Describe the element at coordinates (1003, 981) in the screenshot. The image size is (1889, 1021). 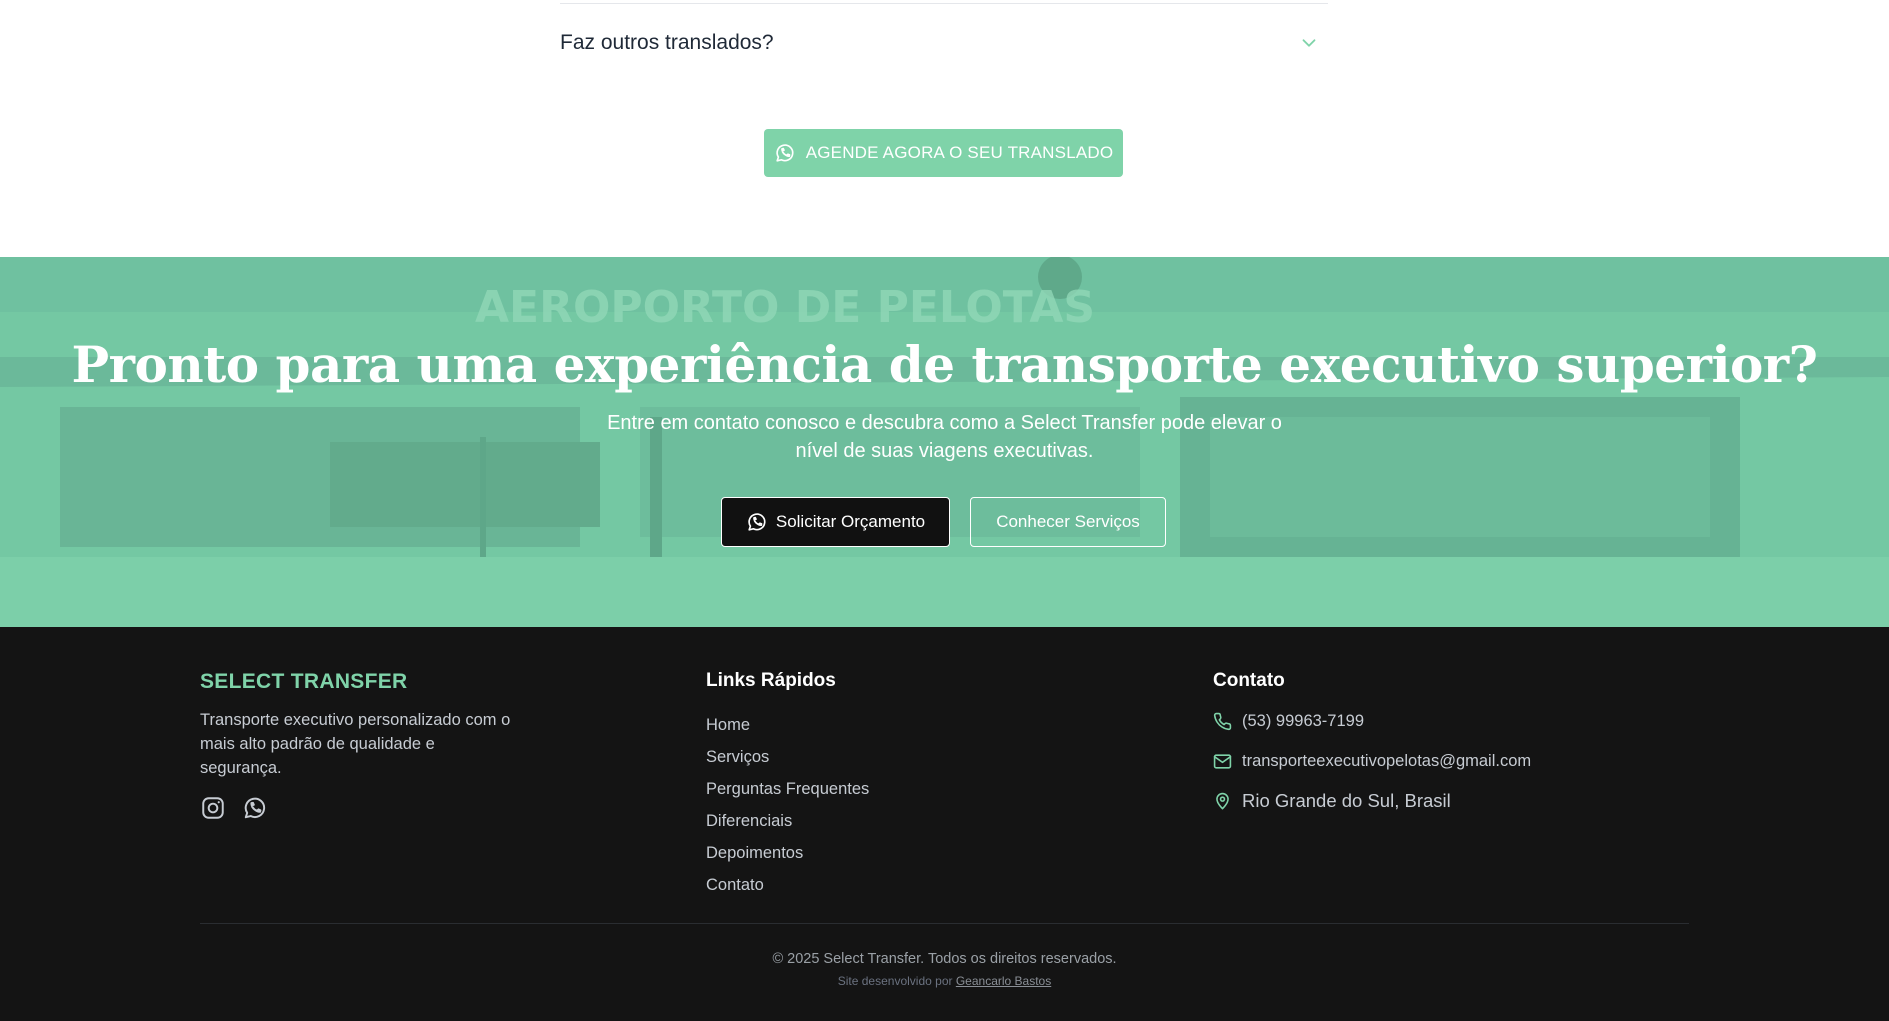
I see `developer-link: Geancarlo Bastos` at that location.